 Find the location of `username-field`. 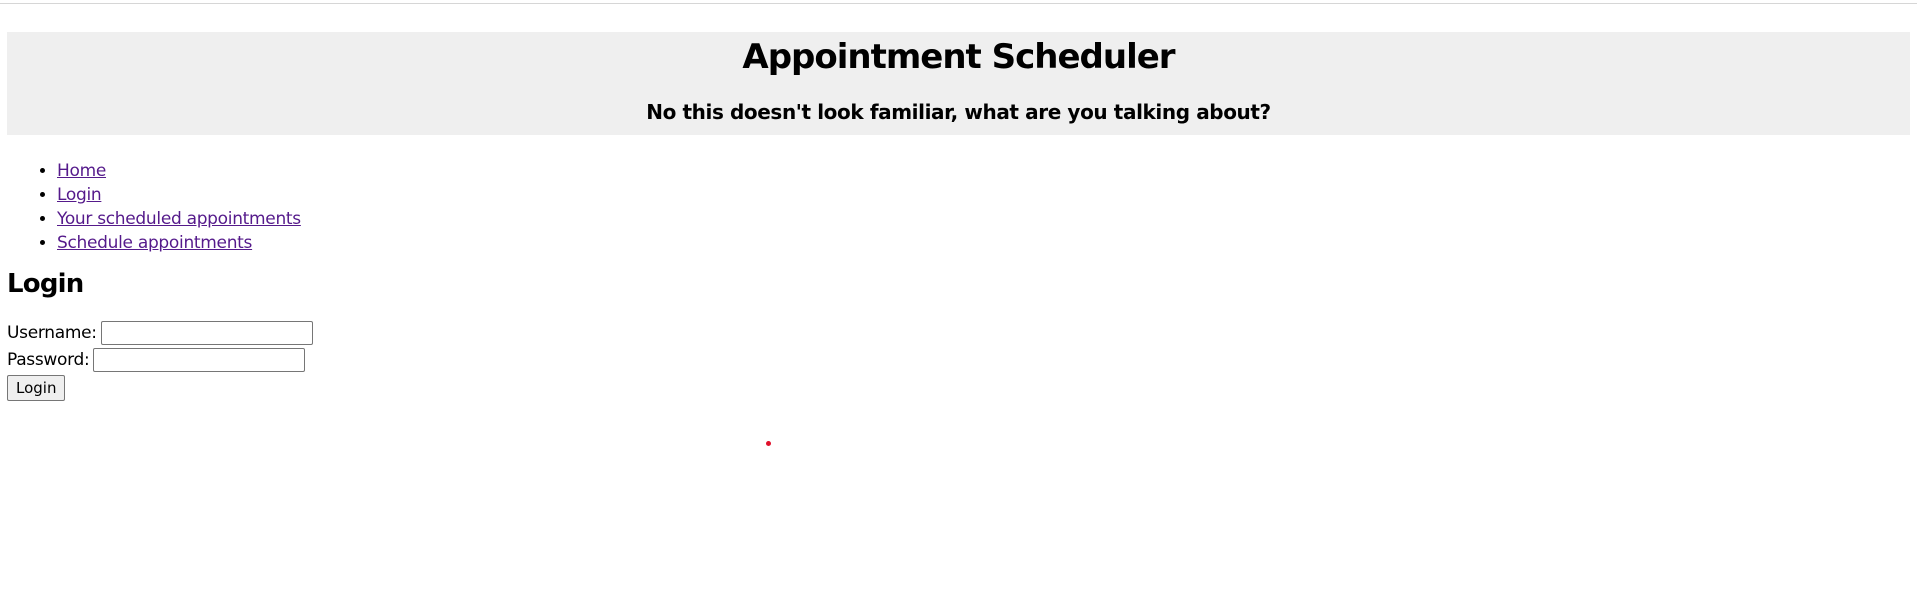

username-field is located at coordinates (206, 332).